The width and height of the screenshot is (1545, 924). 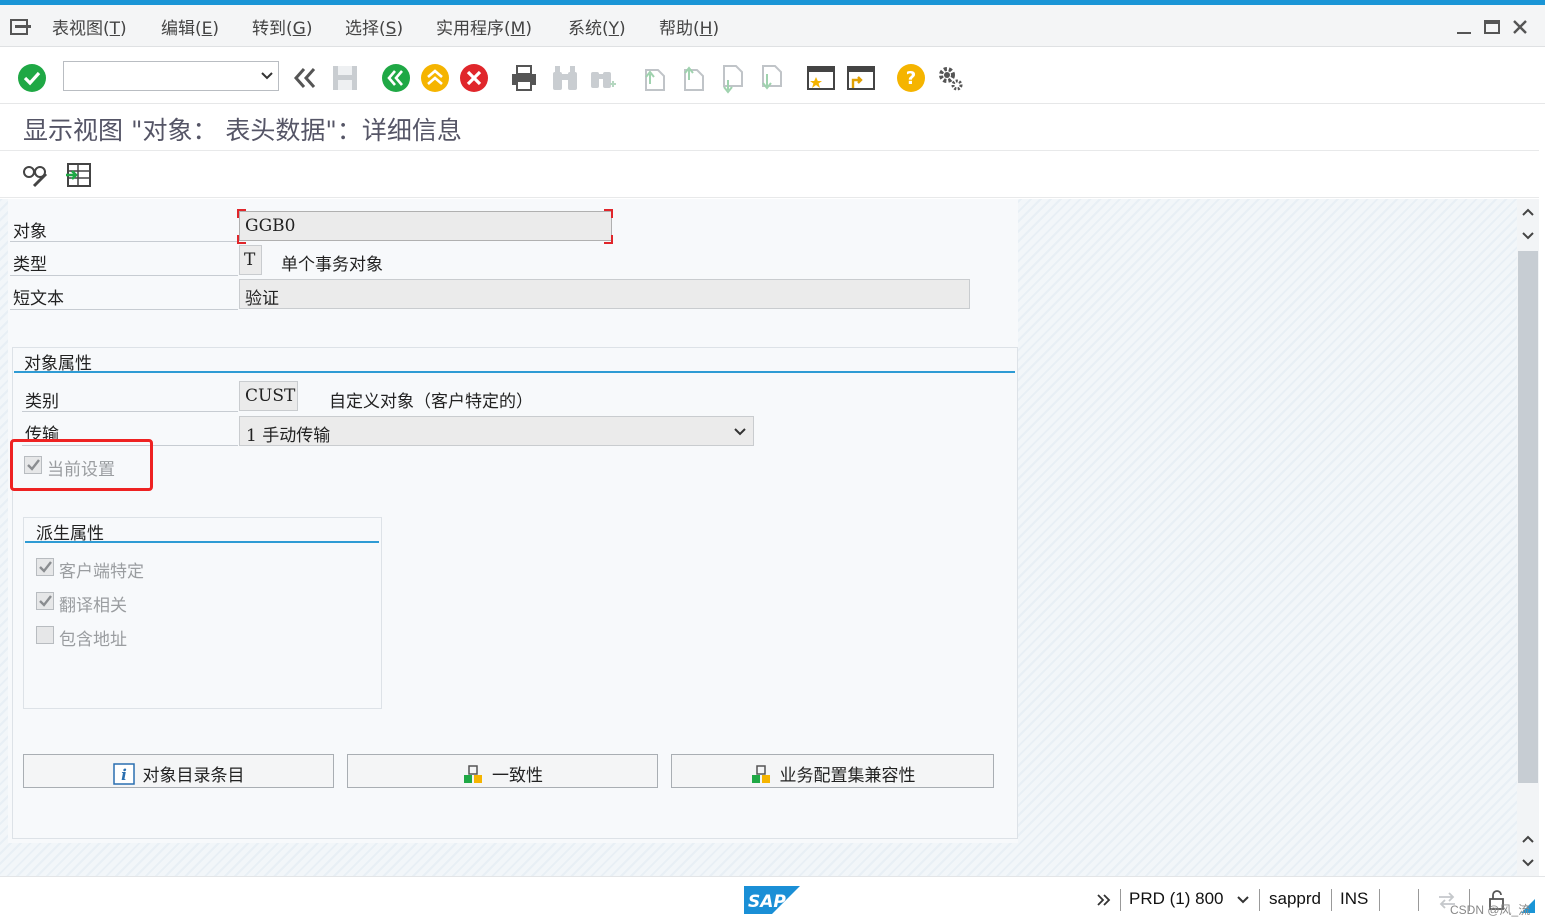 What do you see at coordinates (89, 26) in the screenshot?
I see `menu-table-view: 表视图(T)` at bounding box center [89, 26].